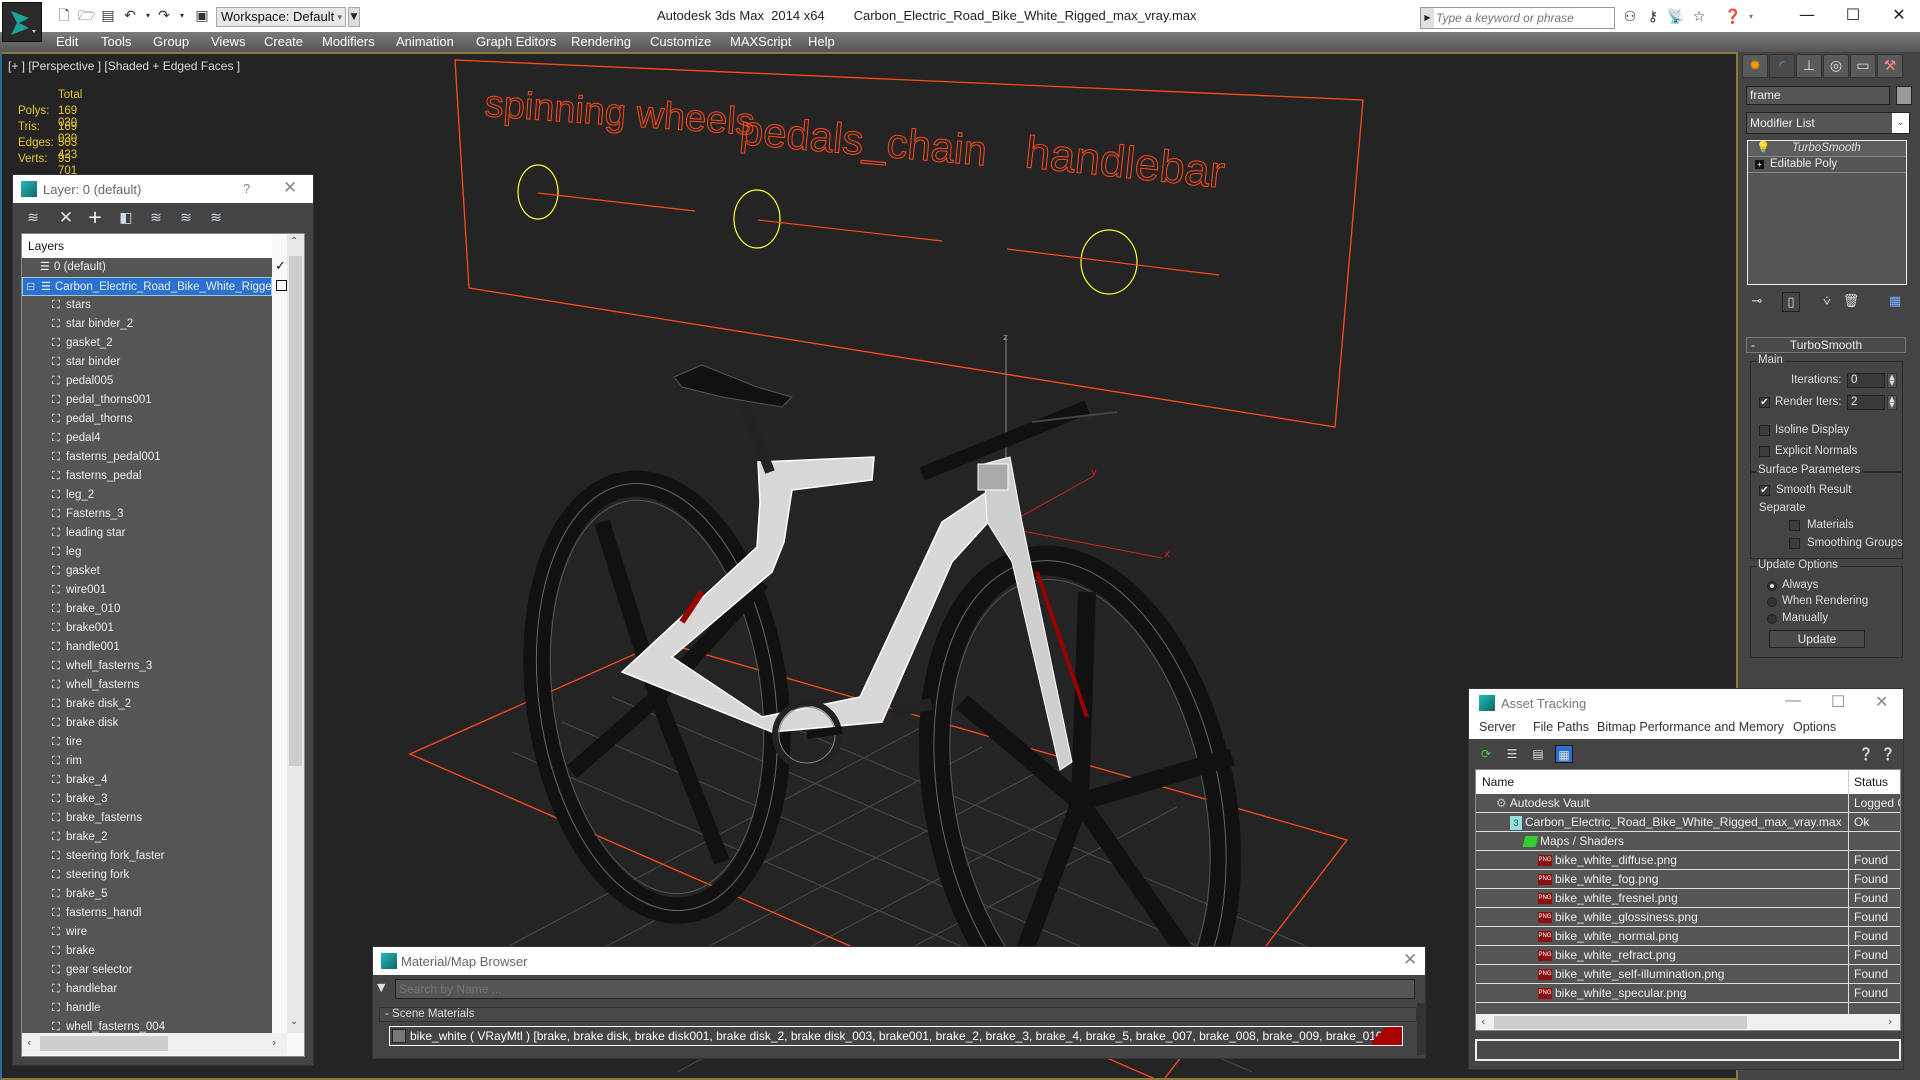  I want to click on scene-materials-group: - Scene Materials, so click(898, 1014).